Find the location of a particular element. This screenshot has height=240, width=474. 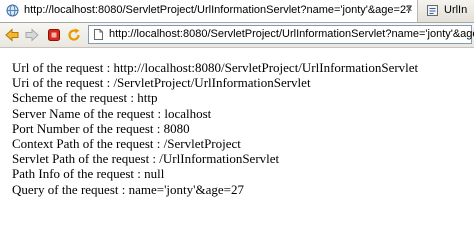

refresh-icon is located at coordinates (74, 35).